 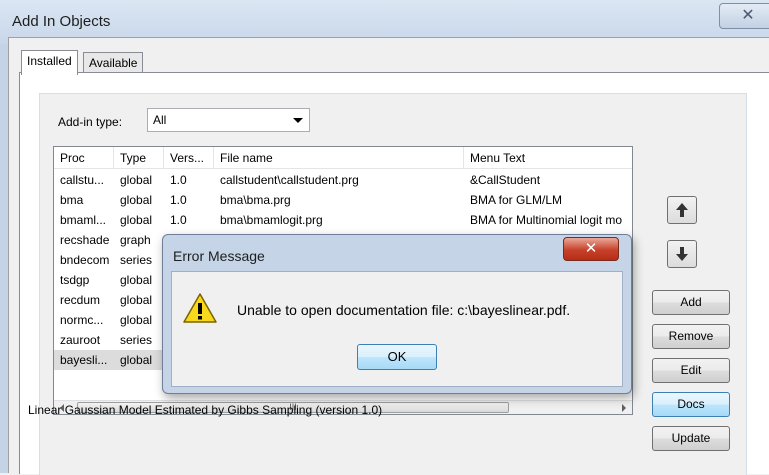 I want to click on window-title: Add In Objects, so click(x=61, y=21).